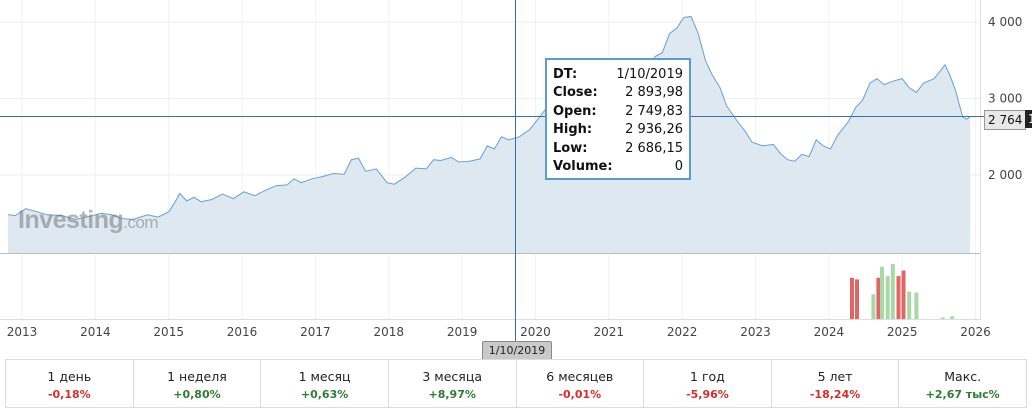 This screenshot has width=1032, height=413. What do you see at coordinates (70, 383) in the screenshot?
I see `period-1d: 1 день -0,18%` at bounding box center [70, 383].